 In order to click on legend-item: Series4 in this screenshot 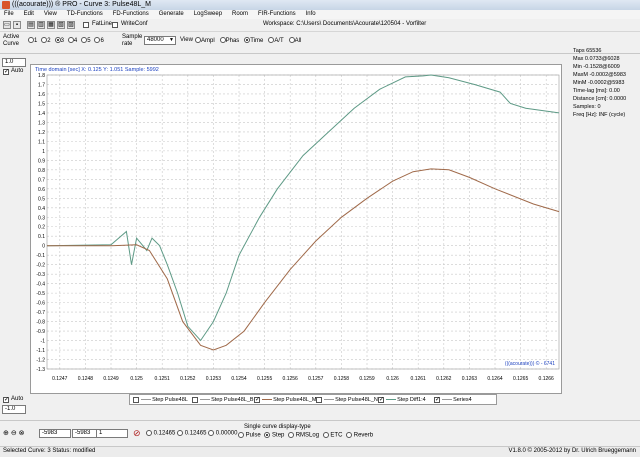, I will do `click(453, 400)`.